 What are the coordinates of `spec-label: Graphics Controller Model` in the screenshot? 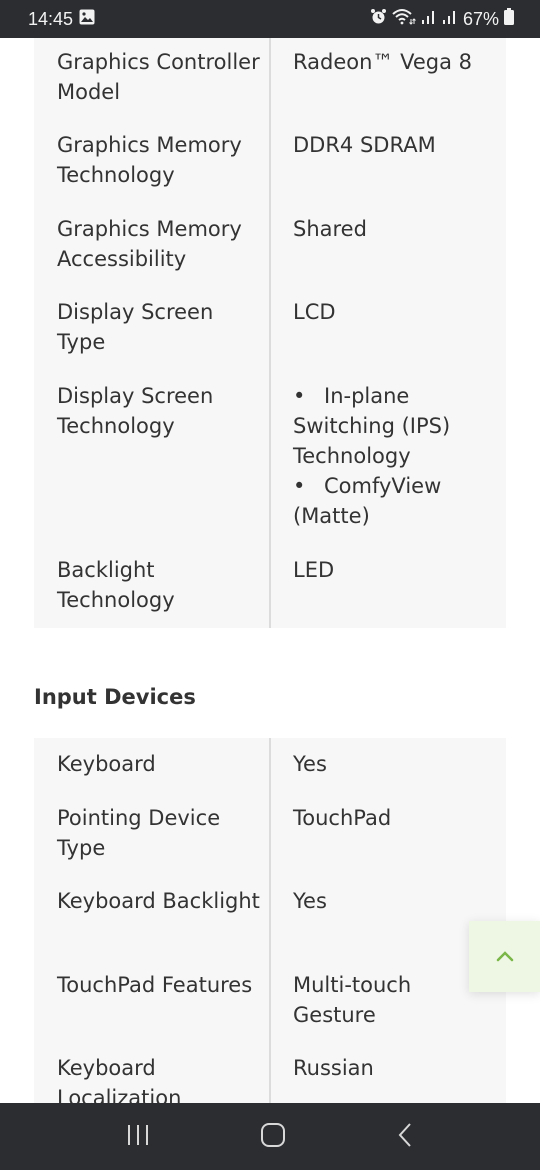 It's located at (158, 77).